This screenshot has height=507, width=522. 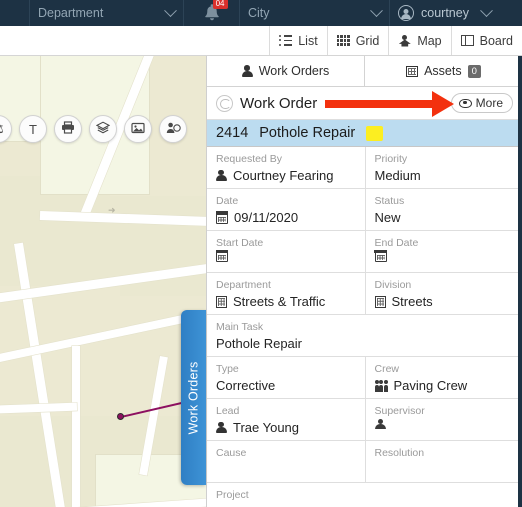 I want to click on field-row: Main Task Pothole Repair, so click(x=364, y=336).